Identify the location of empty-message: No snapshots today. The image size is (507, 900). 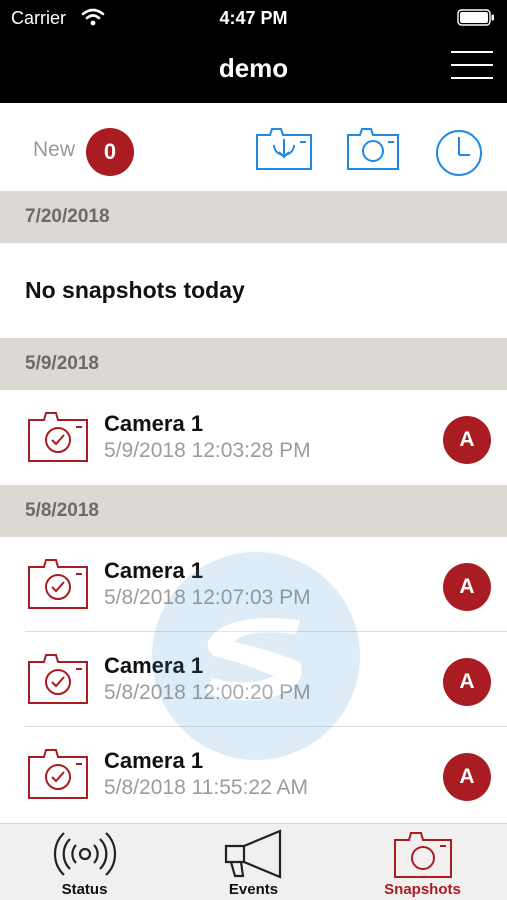
(253, 290).